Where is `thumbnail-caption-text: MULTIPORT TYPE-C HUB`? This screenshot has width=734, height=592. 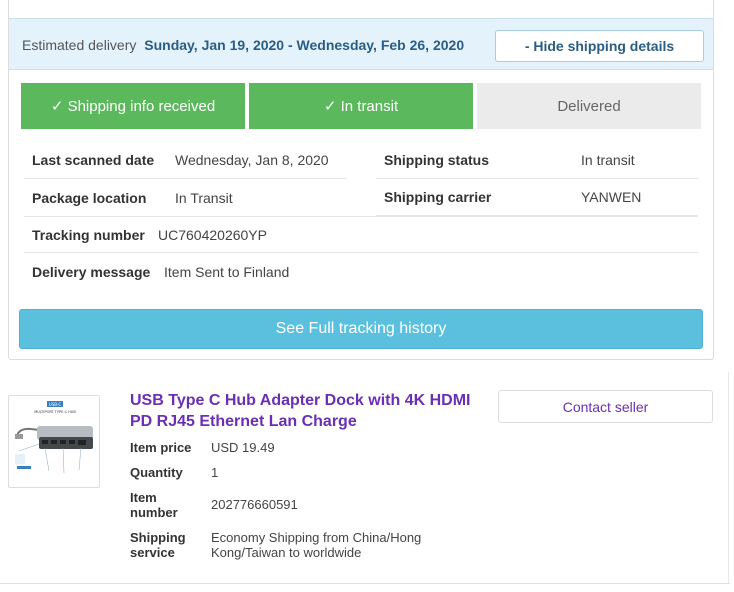
thumbnail-caption-text: MULTIPORT TYPE-C HUB is located at coordinates (55, 412).